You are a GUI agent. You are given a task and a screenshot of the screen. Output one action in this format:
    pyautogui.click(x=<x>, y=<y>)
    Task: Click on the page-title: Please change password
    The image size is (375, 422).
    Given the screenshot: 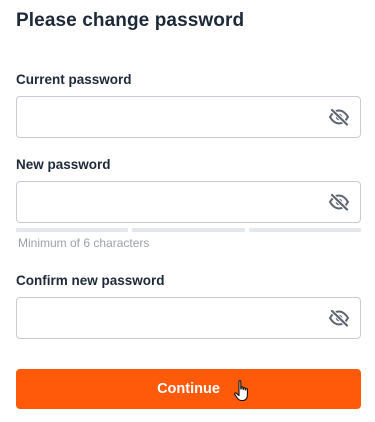 What is the action you would take?
    pyautogui.click(x=130, y=20)
    